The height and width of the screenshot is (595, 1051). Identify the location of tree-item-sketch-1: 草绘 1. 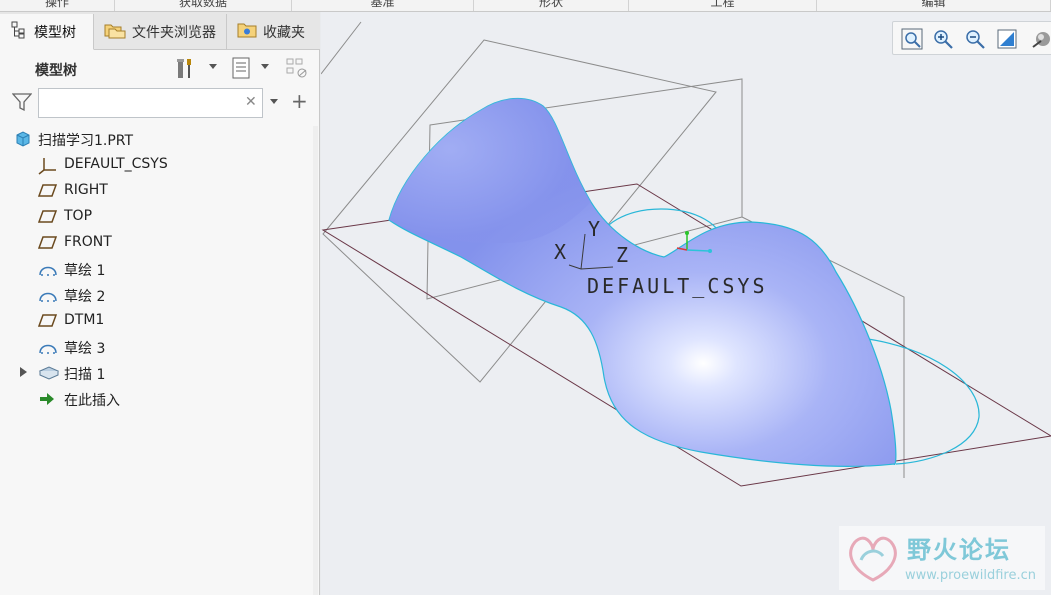
(159, 269).